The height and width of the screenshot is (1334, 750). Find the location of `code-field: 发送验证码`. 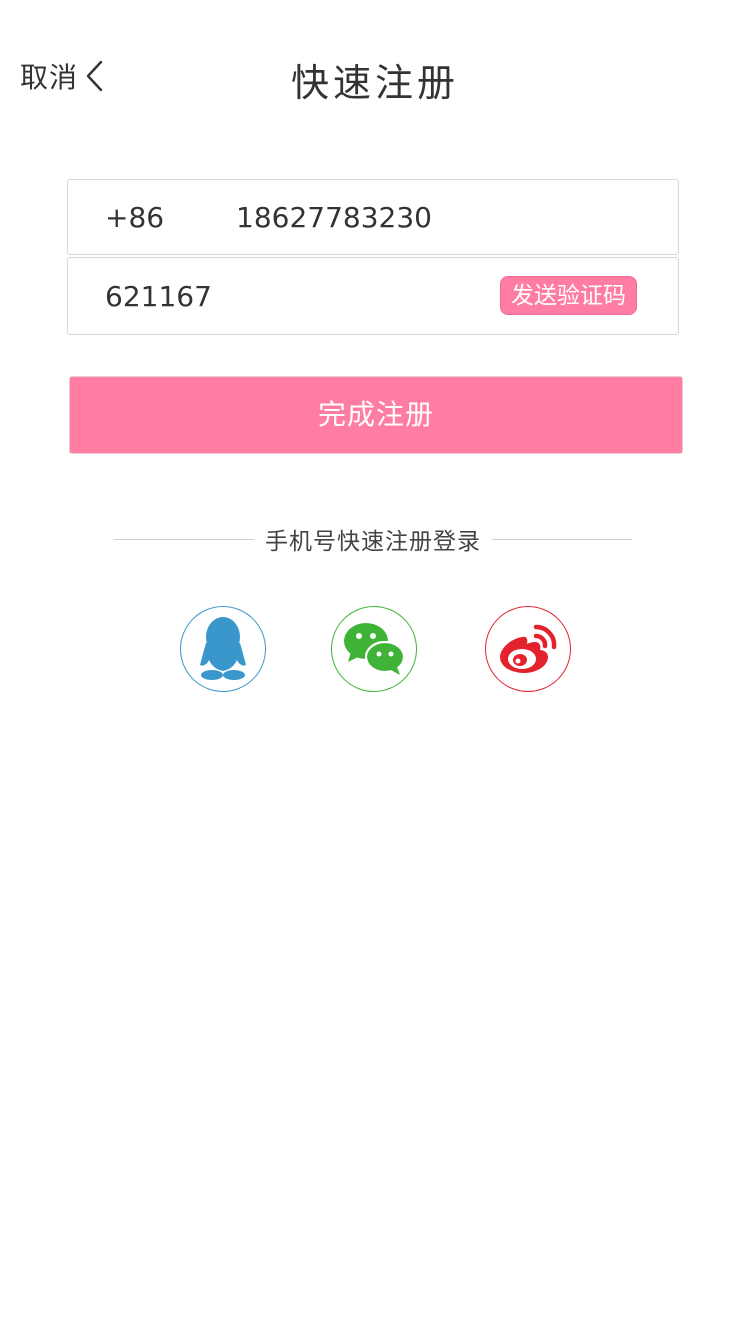

code-field: 发送验证码 is located at coordinates (373, 296).